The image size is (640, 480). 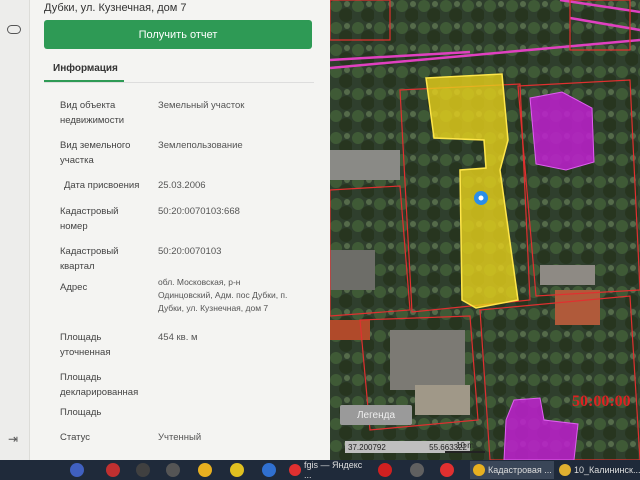 I want to click on field-value: Земельный участок, so click(x=201, y=105).